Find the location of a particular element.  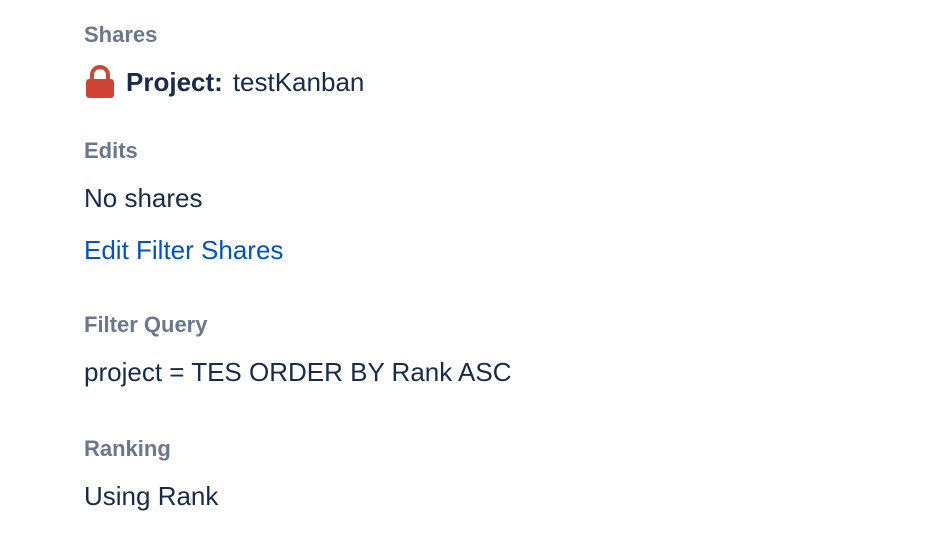

share-type-label: Project: is located at coordinates (174, 81).